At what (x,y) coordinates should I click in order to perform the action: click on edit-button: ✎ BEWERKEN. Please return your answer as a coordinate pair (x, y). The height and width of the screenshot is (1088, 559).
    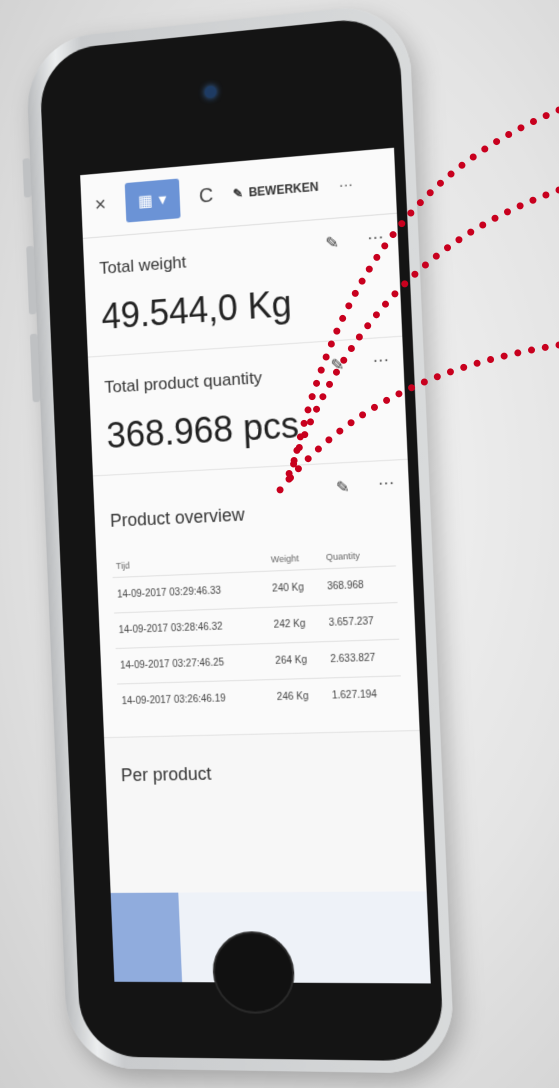
    Looking at the image, I should click on (276, 190).